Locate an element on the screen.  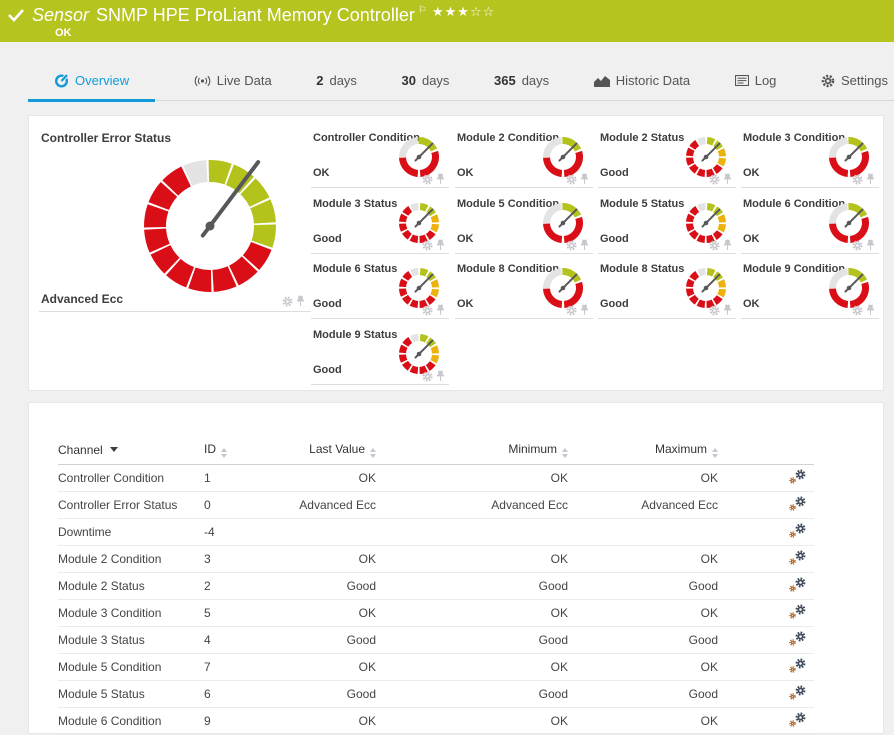
tab-365-days: 365 days is located at coordinates (521, 82).